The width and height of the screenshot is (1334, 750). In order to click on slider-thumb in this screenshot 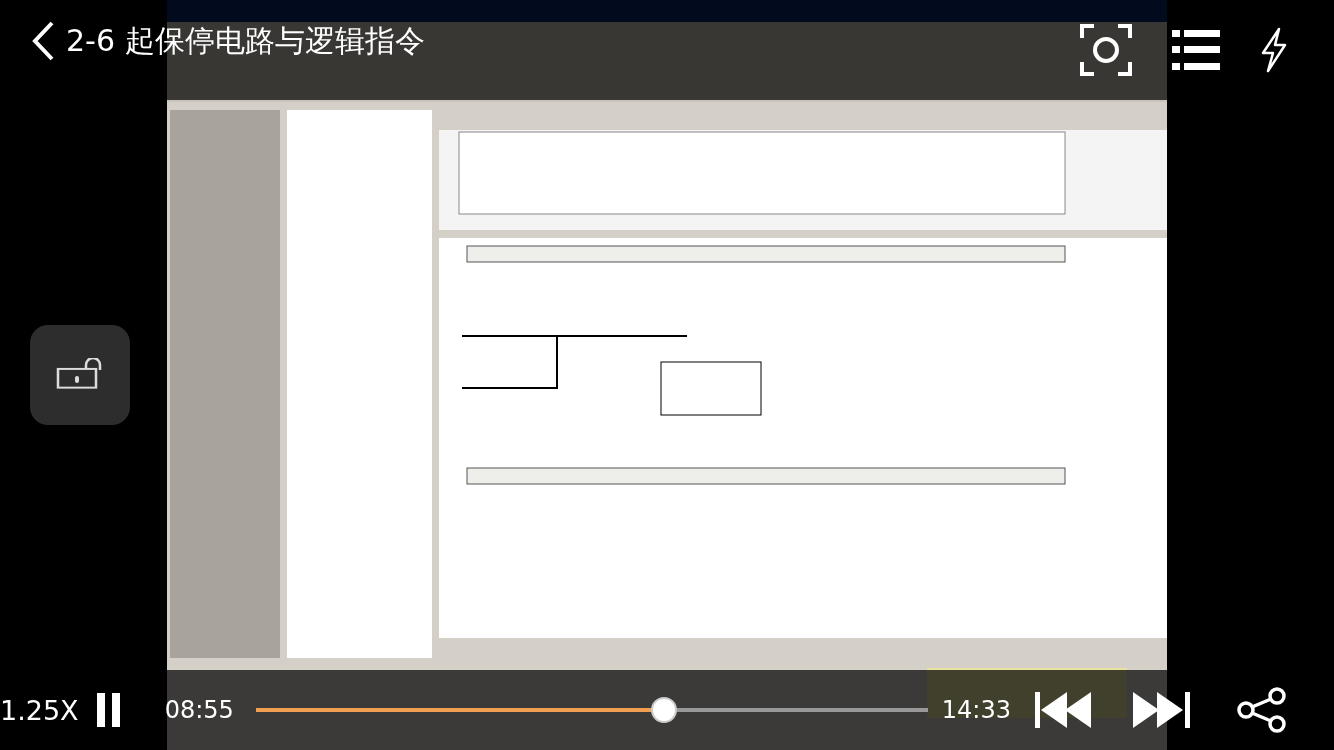, I will do `click(663, 710)`.